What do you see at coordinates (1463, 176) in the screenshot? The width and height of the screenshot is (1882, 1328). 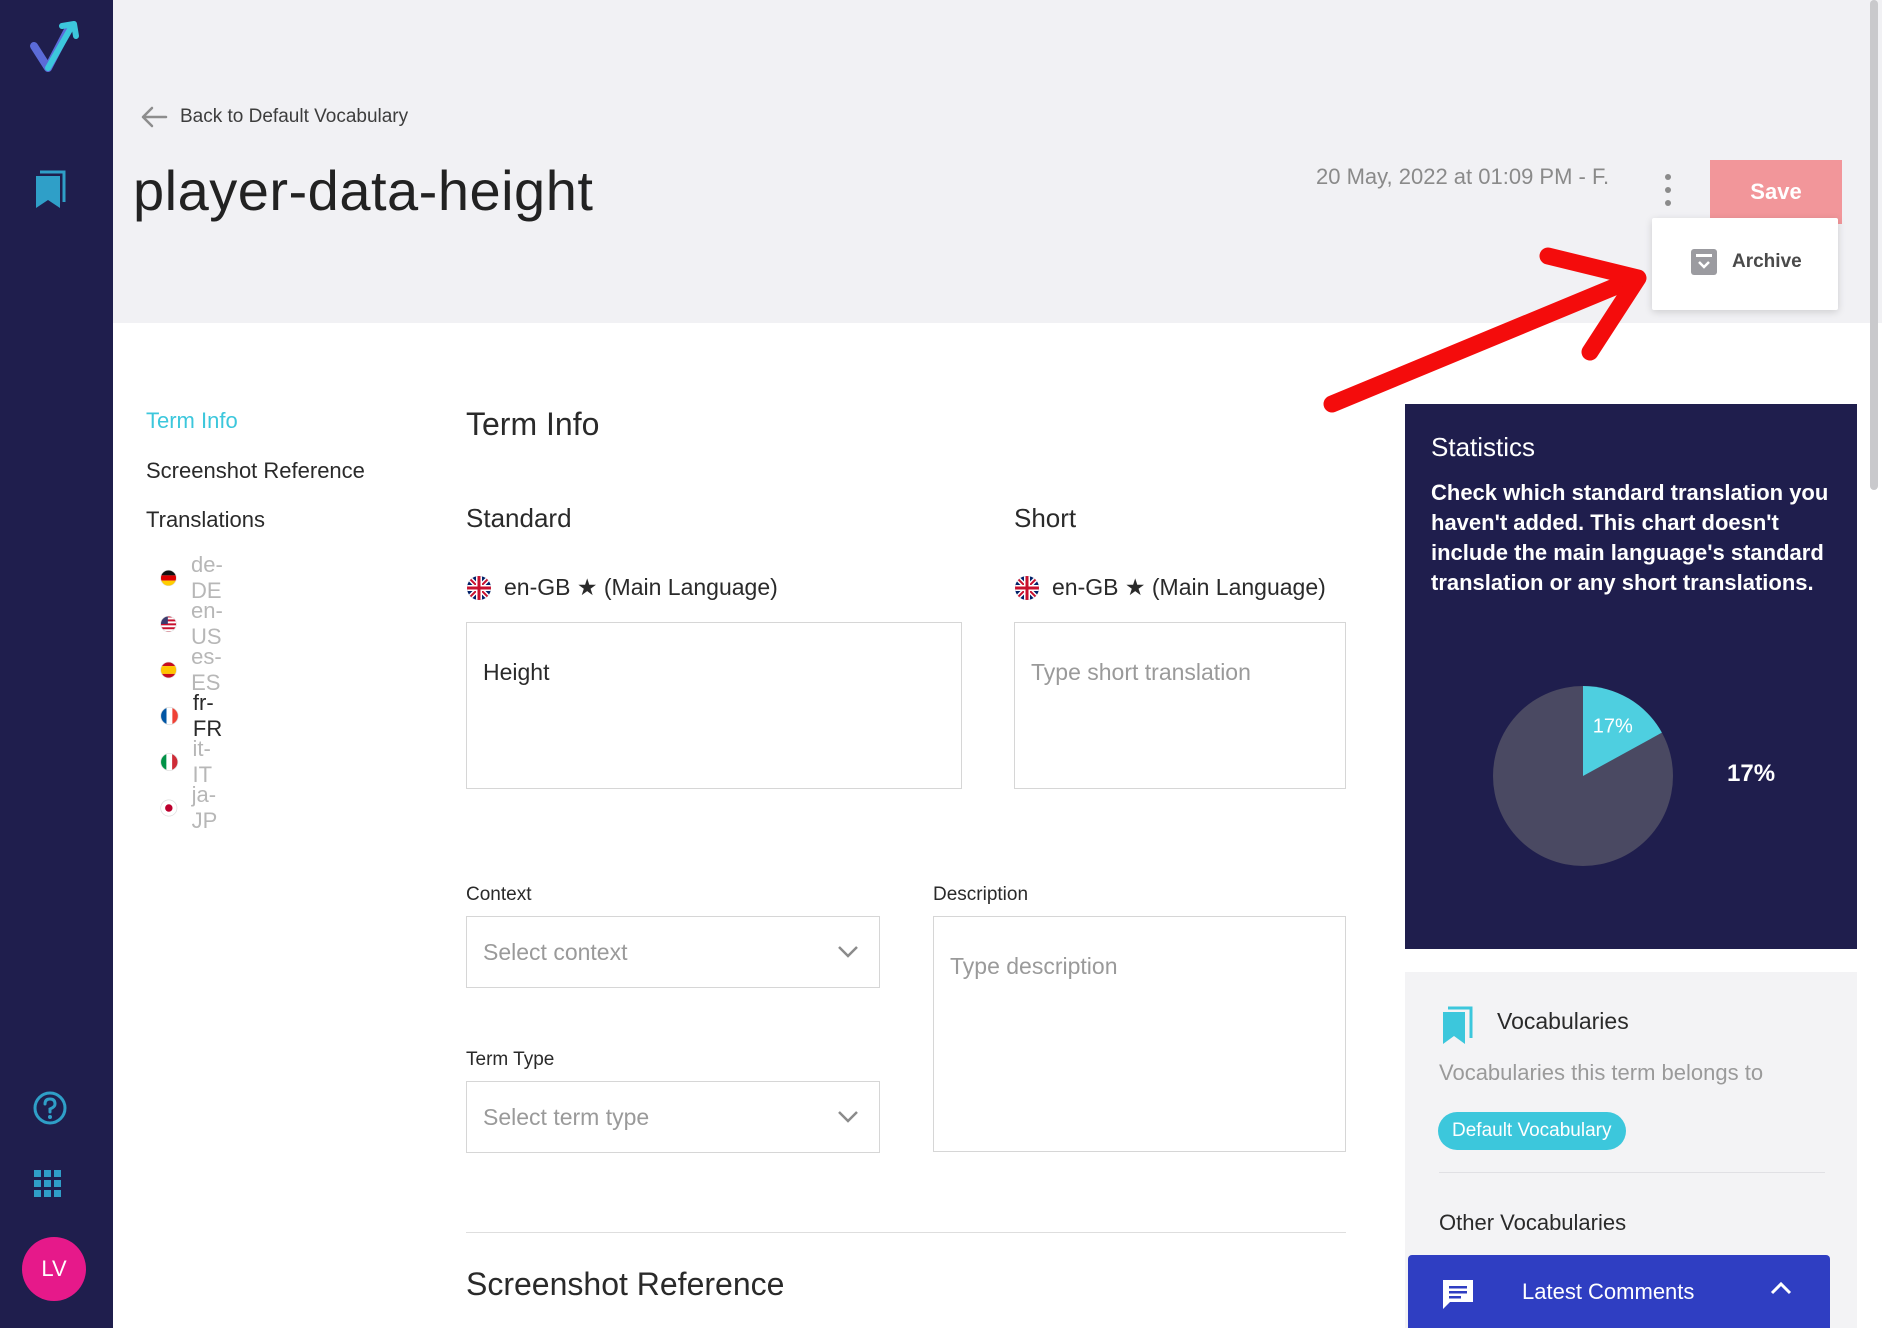 I see `last-saved-timestamp: 20 May, 2022 at 01:09 PM - F.` at bounding box center [1463, 176].